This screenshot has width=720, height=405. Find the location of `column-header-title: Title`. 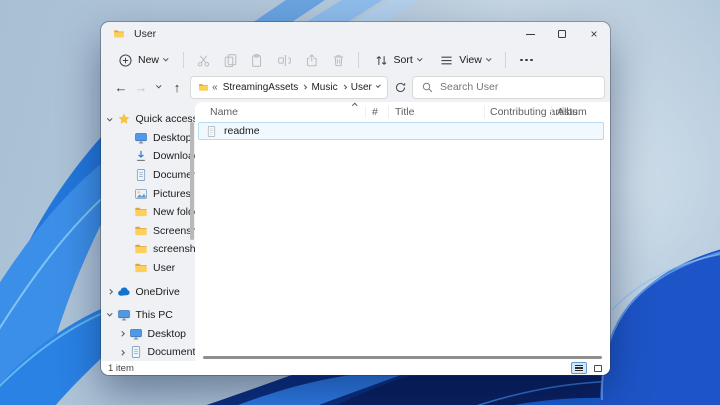

column-header-title: Title is located at coordinates (404, 112).